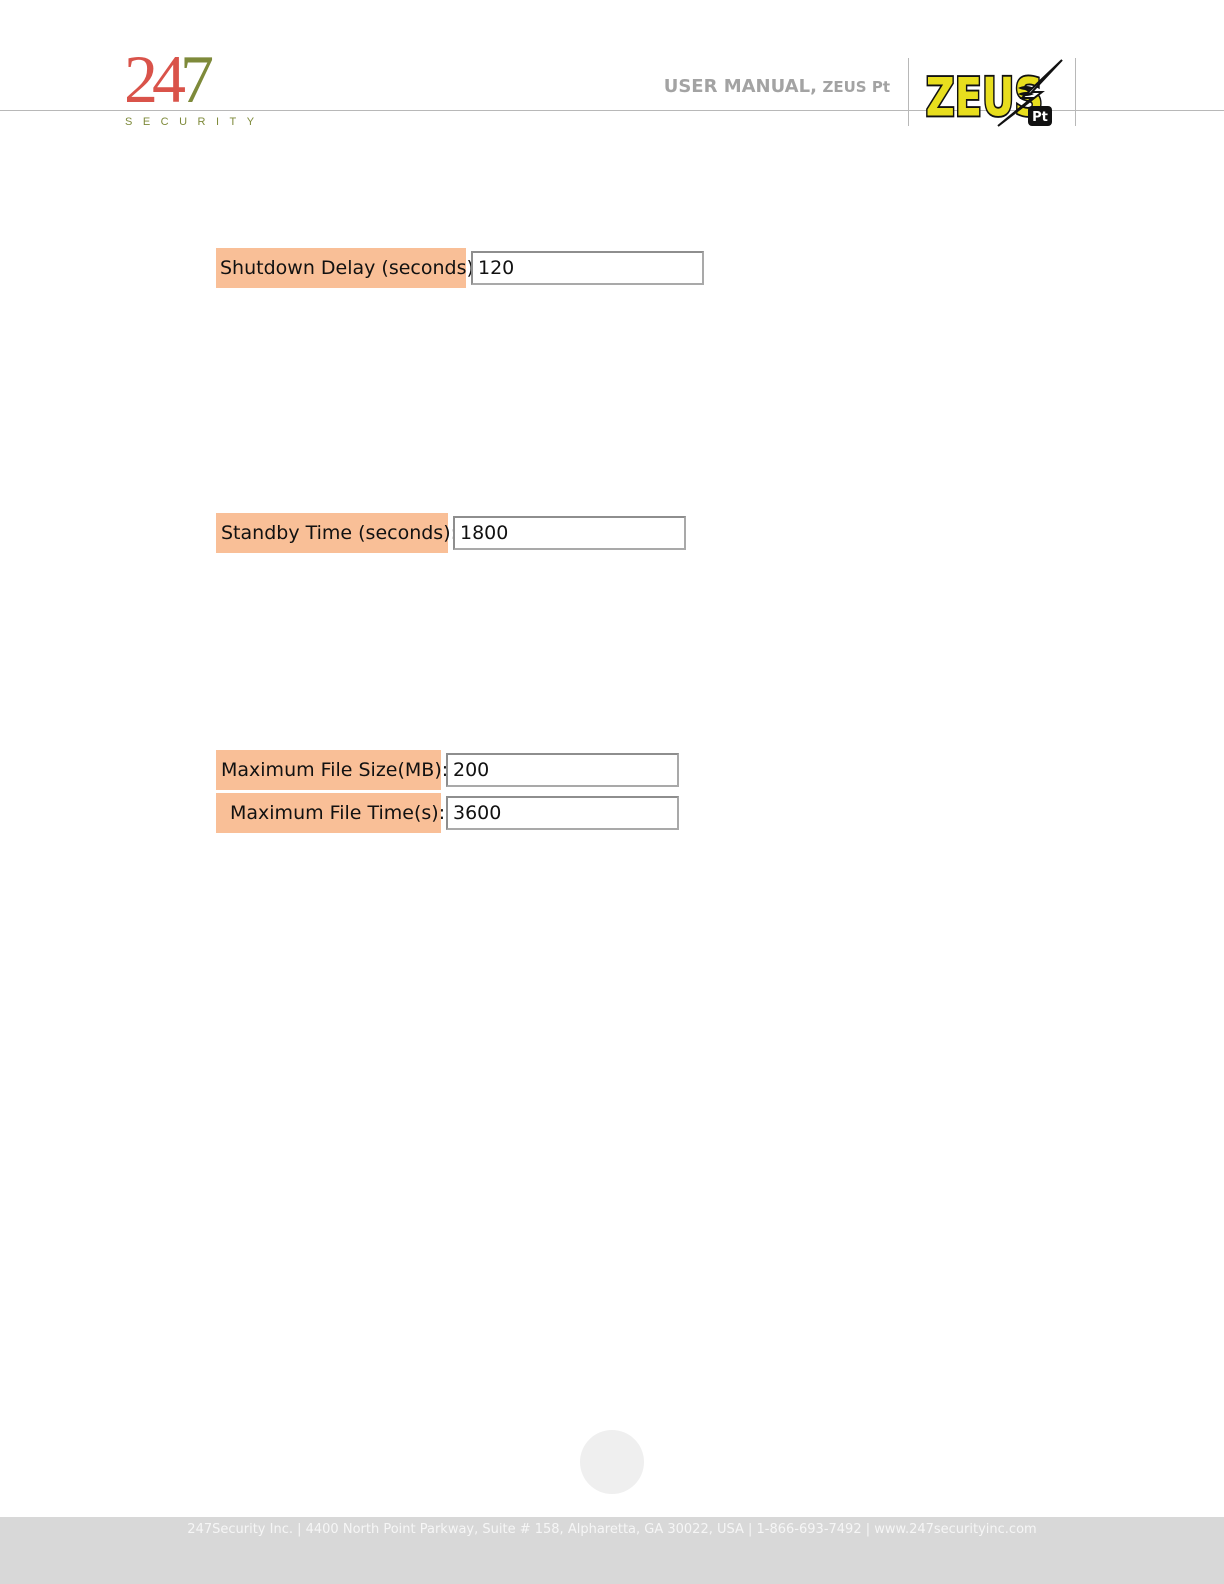 This screenshot has width=1224, height=1584. What do you see at coordinates (562, 770) in the screenshot?
I see `max-file-size-input` at bounding box center [562, 770].